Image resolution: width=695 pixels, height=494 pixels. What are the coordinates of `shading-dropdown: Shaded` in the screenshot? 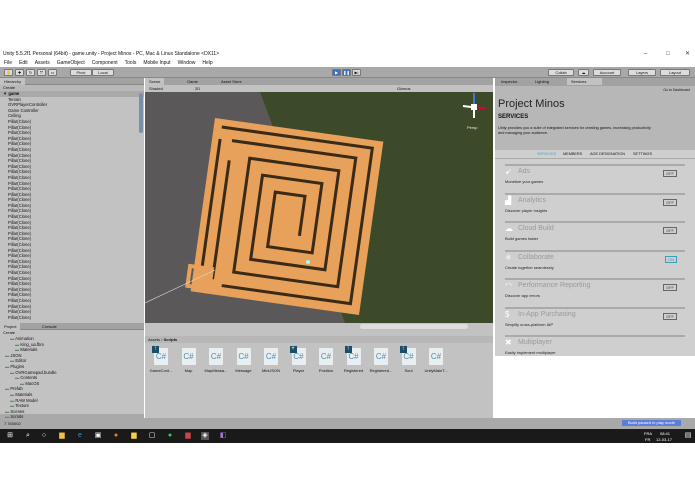 It's located at (156, 88).